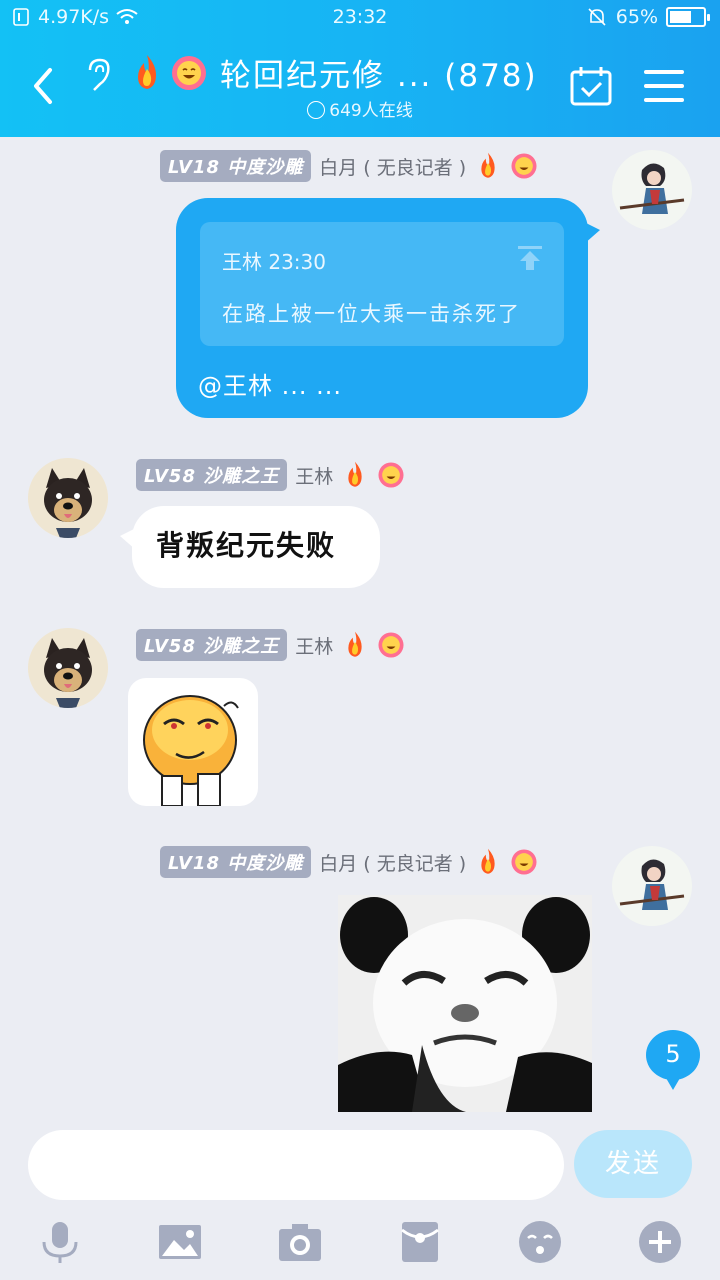 The height and width of the screenshot is (1280, 720). What do you see at coordinates (246, 545) in the screenshot?
I see `message-text: 背叛纪元失败` at bounding box center [246, 545].